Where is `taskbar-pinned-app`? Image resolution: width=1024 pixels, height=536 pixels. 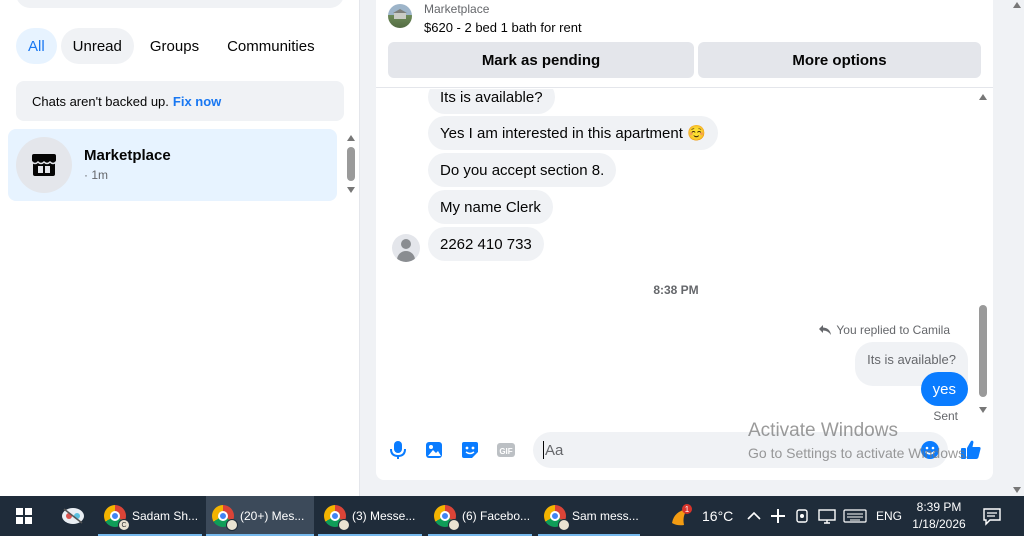
taskbar-pinned-app is located at coordinates (74, 516).